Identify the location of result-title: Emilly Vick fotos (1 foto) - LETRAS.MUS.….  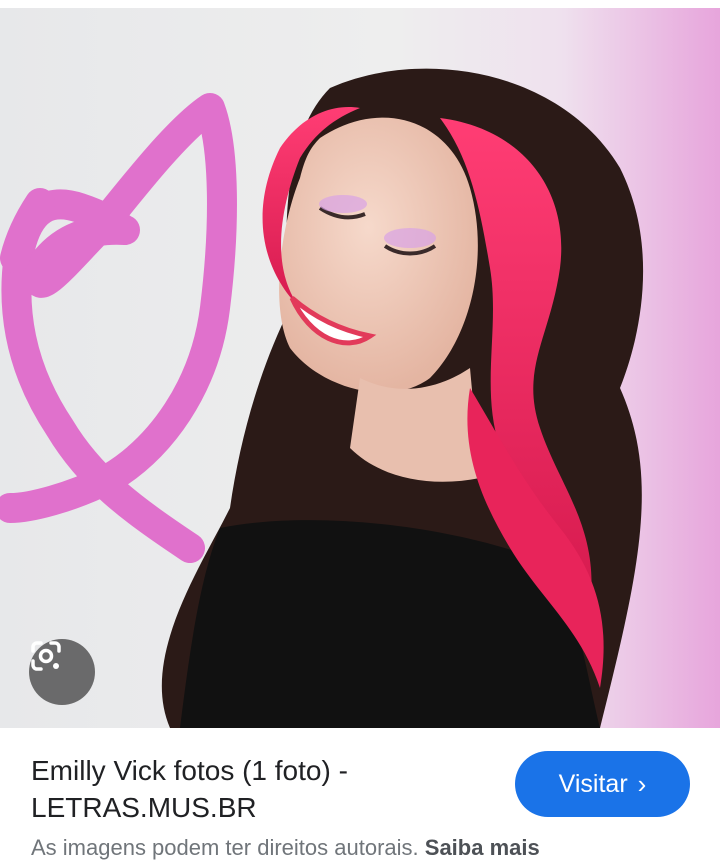
(251, 789).